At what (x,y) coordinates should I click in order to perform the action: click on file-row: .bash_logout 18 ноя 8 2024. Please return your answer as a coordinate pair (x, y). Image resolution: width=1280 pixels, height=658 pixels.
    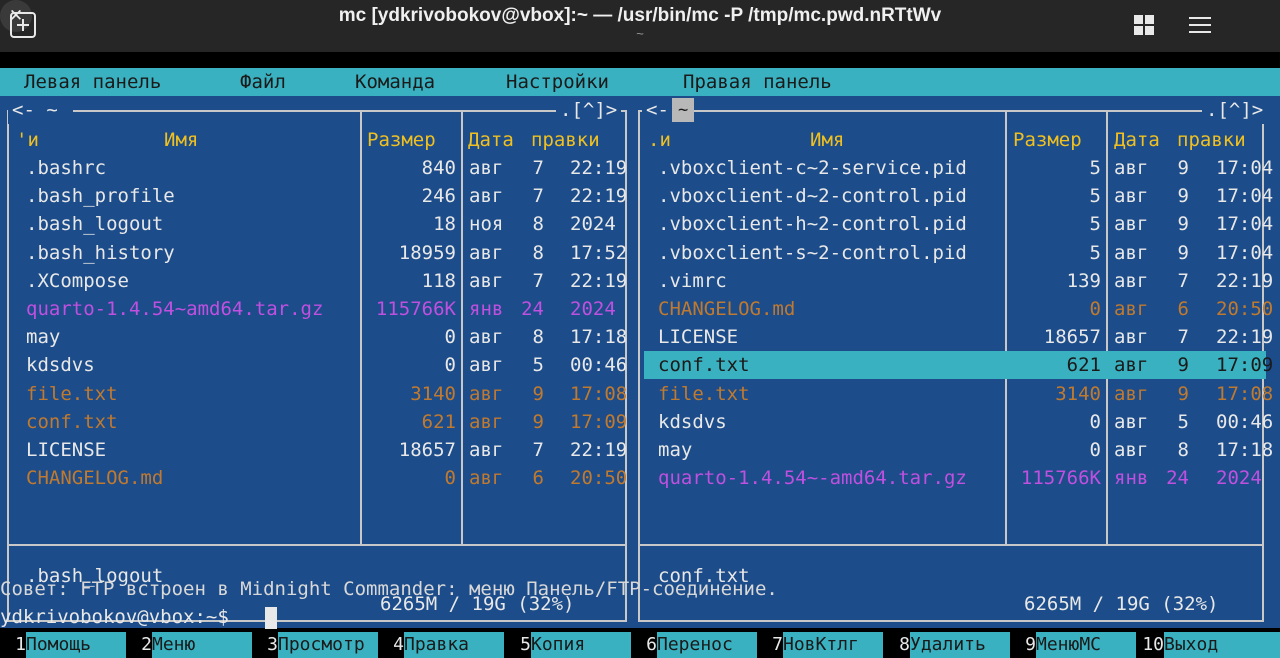
    Looking at the image, I should click on (318, 224).